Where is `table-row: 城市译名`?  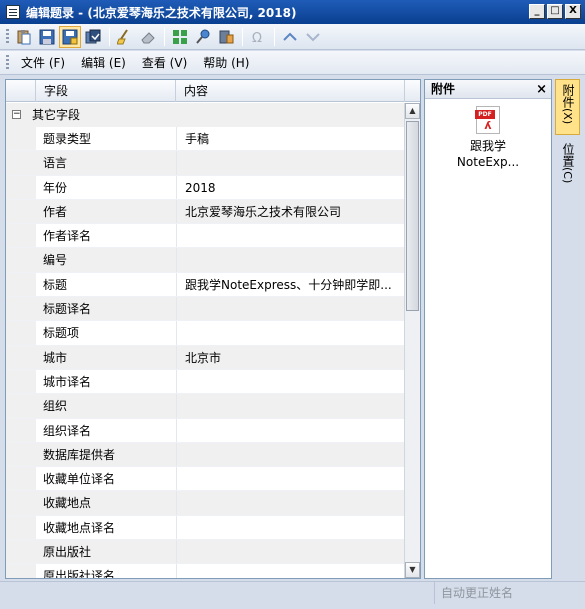 table-row: 城市译名 is located at coordinates (205, 382).